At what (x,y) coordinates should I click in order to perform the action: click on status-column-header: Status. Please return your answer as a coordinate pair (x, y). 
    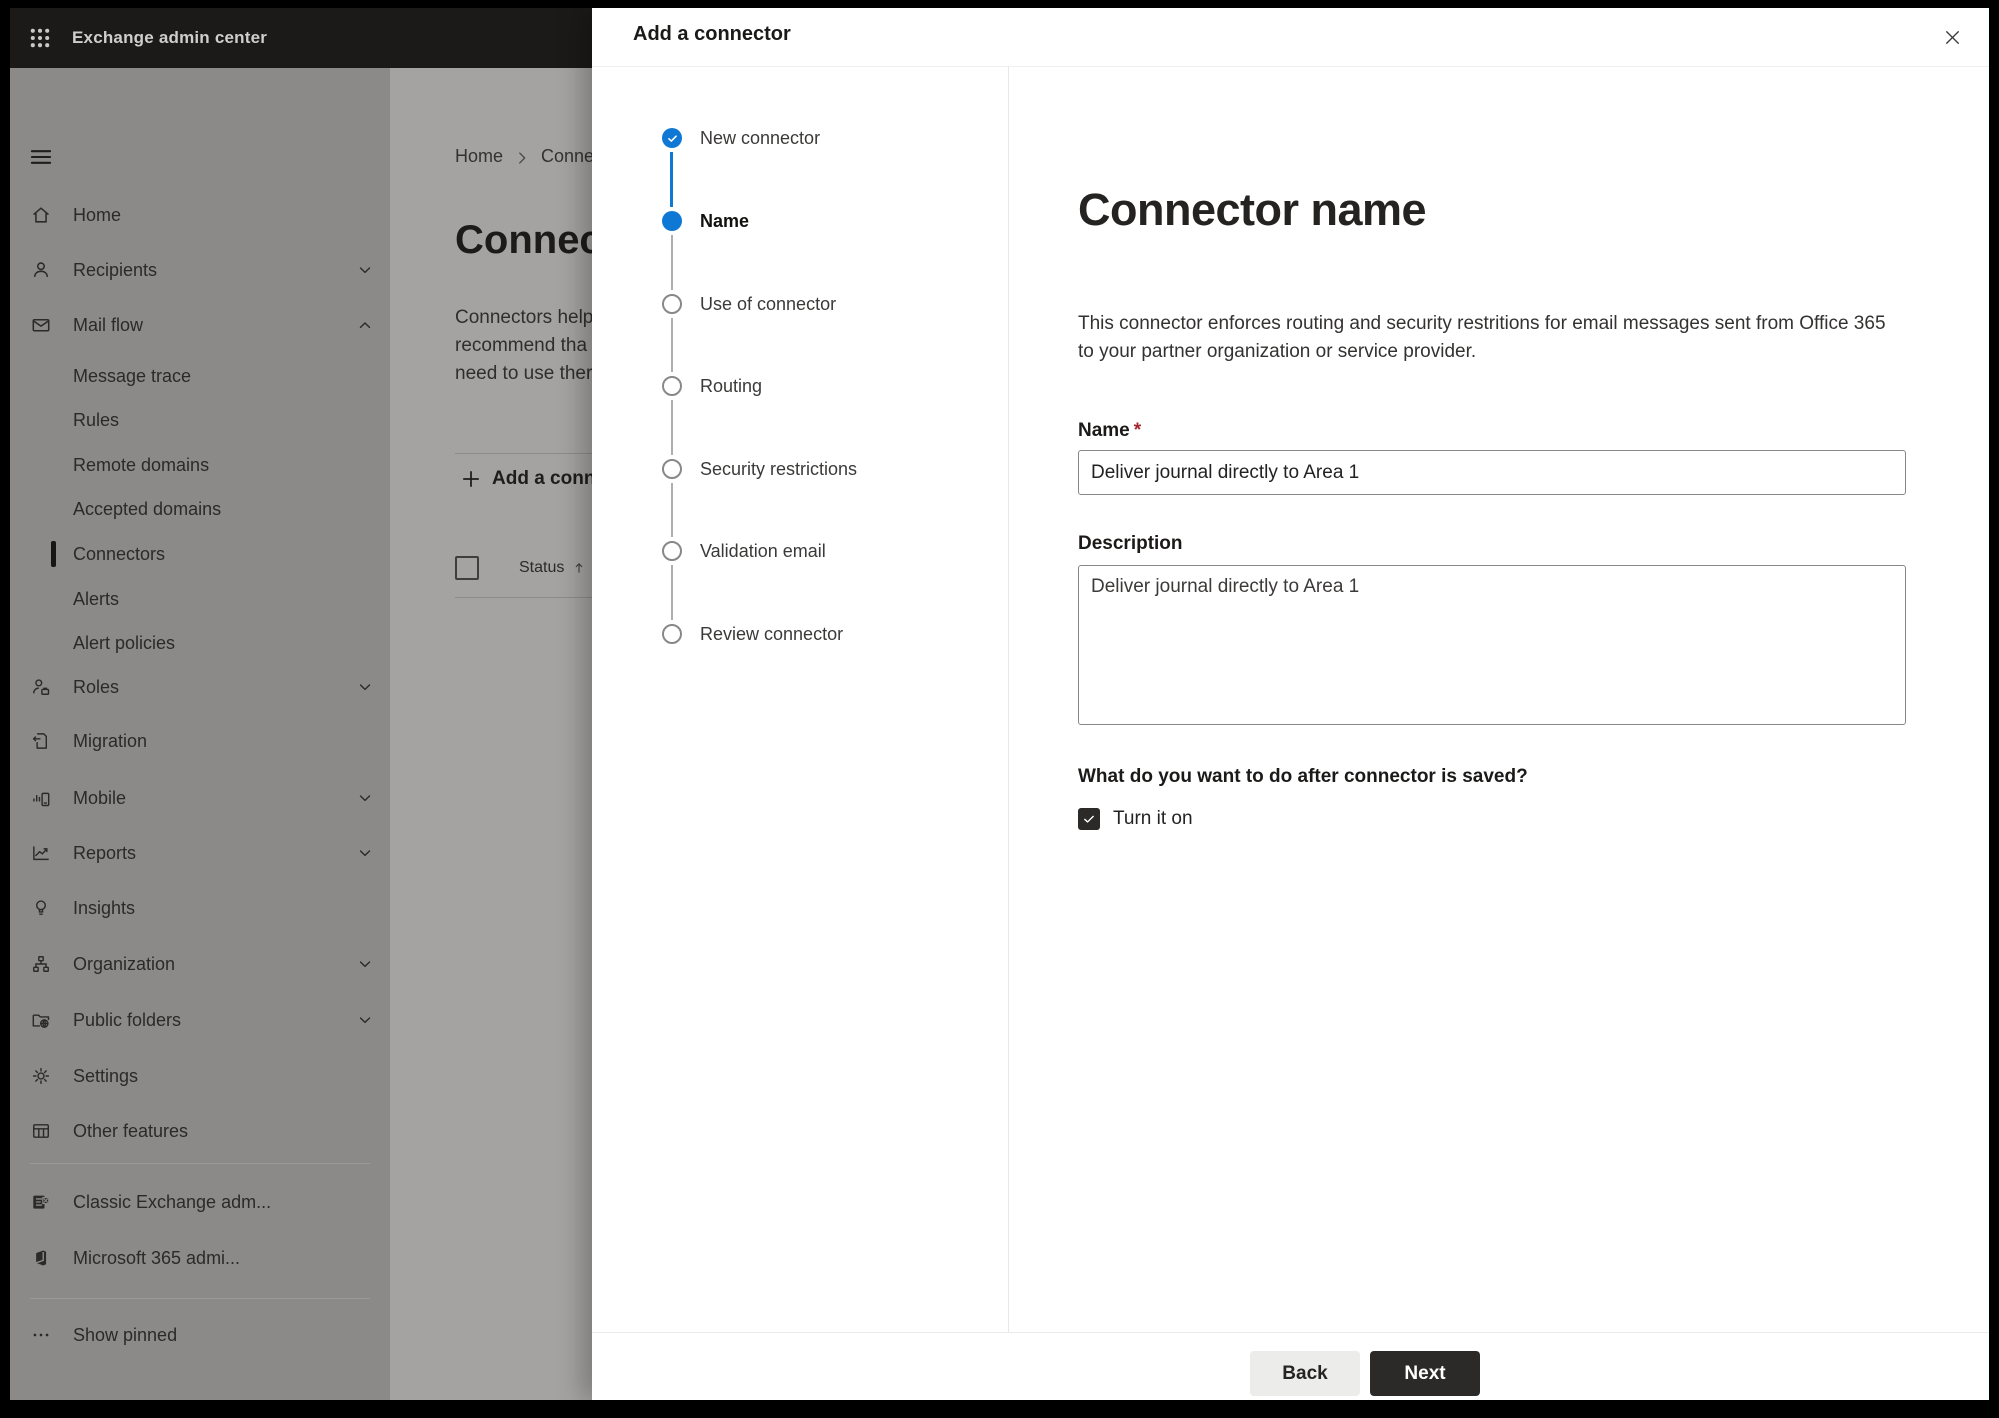
    Looking at the image, I should click on (541, 568).